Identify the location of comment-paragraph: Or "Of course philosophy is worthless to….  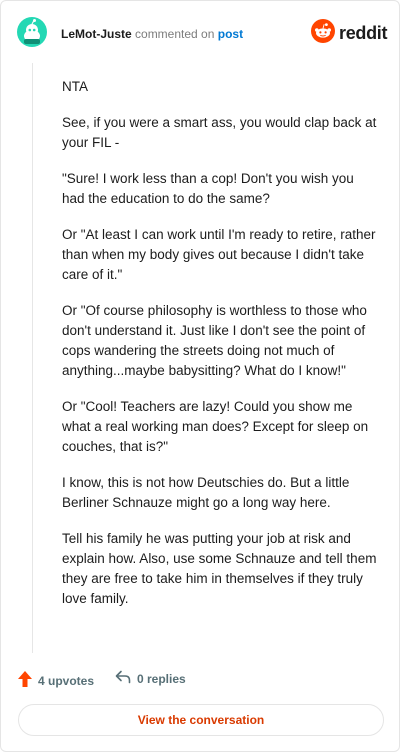
(214, 340).